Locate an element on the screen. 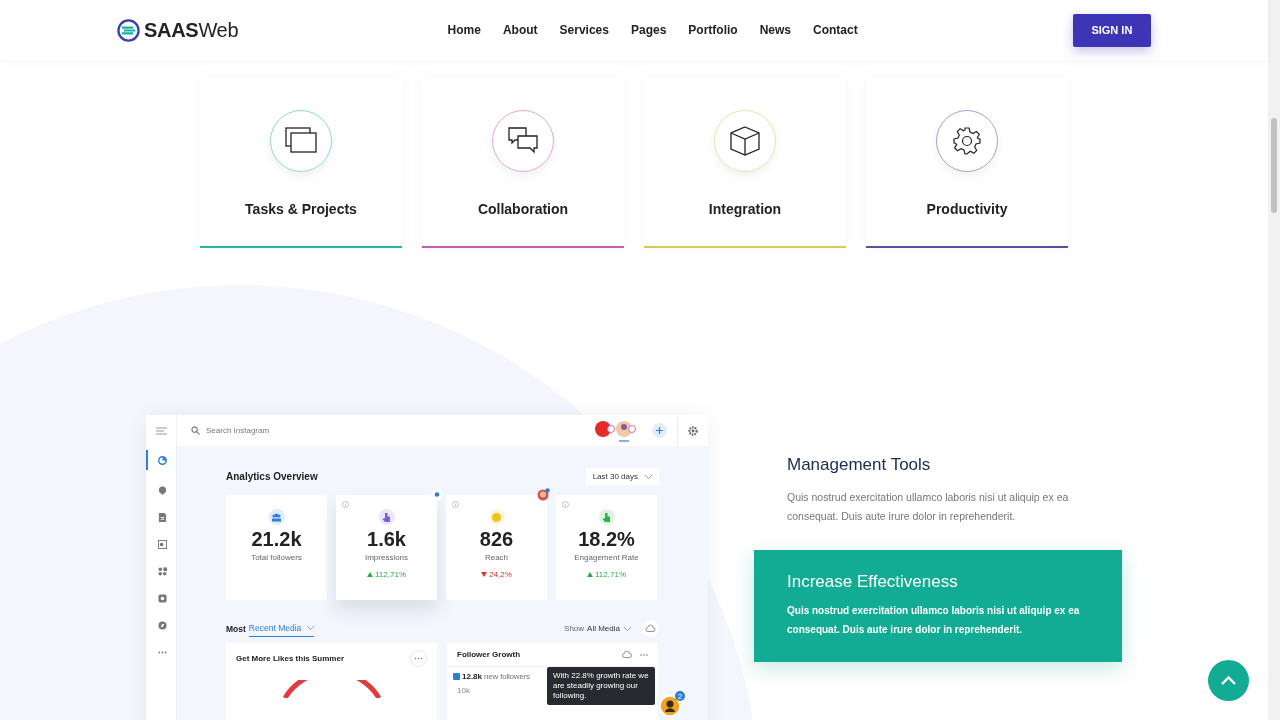 This screenshot has height=720, width=1280. nav-link: Portfolio is located at coordinates (713, 30).